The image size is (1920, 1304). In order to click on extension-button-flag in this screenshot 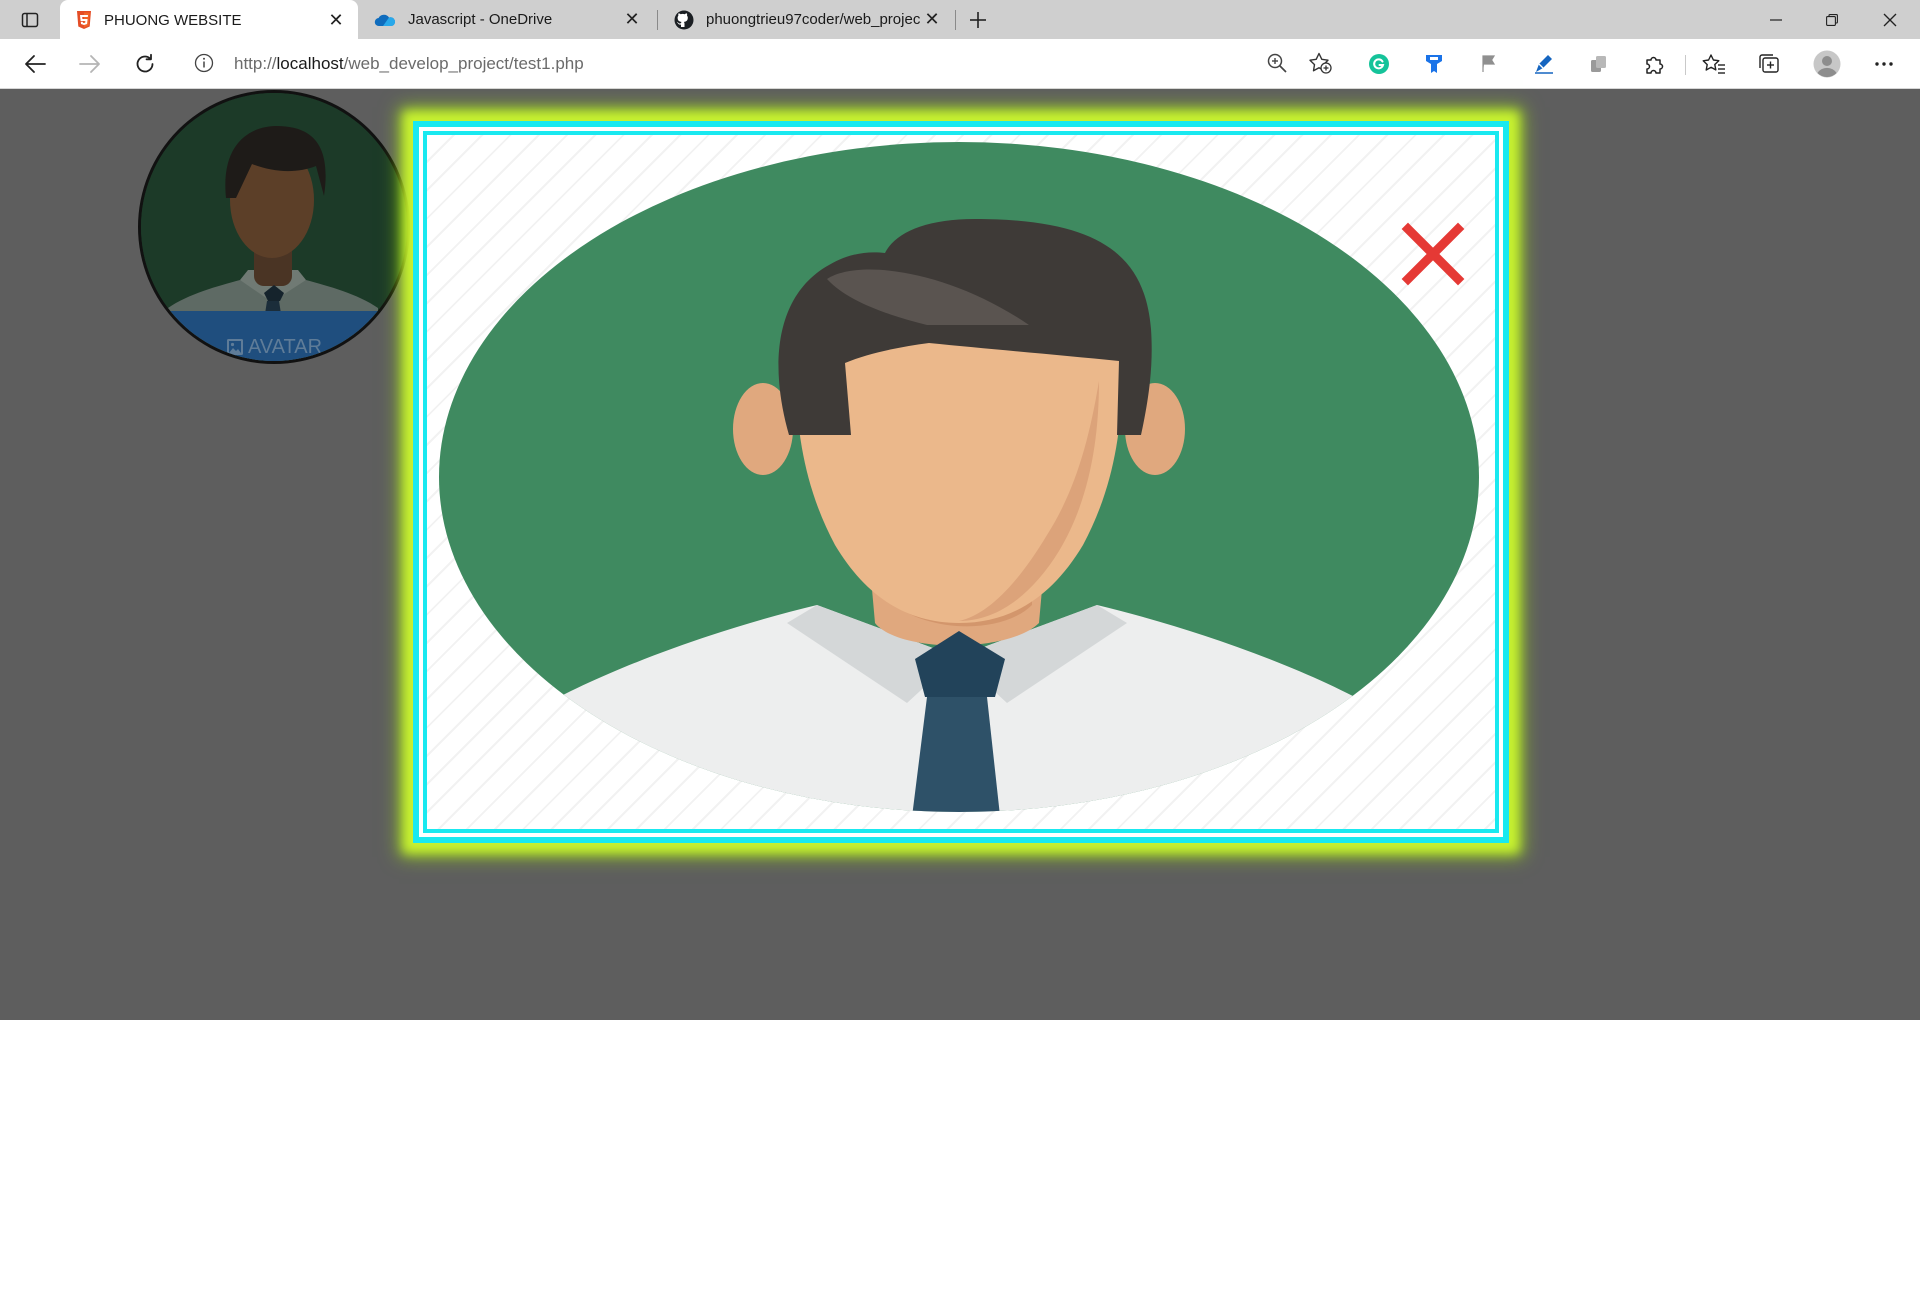, I will do `click(1489, 64)`.